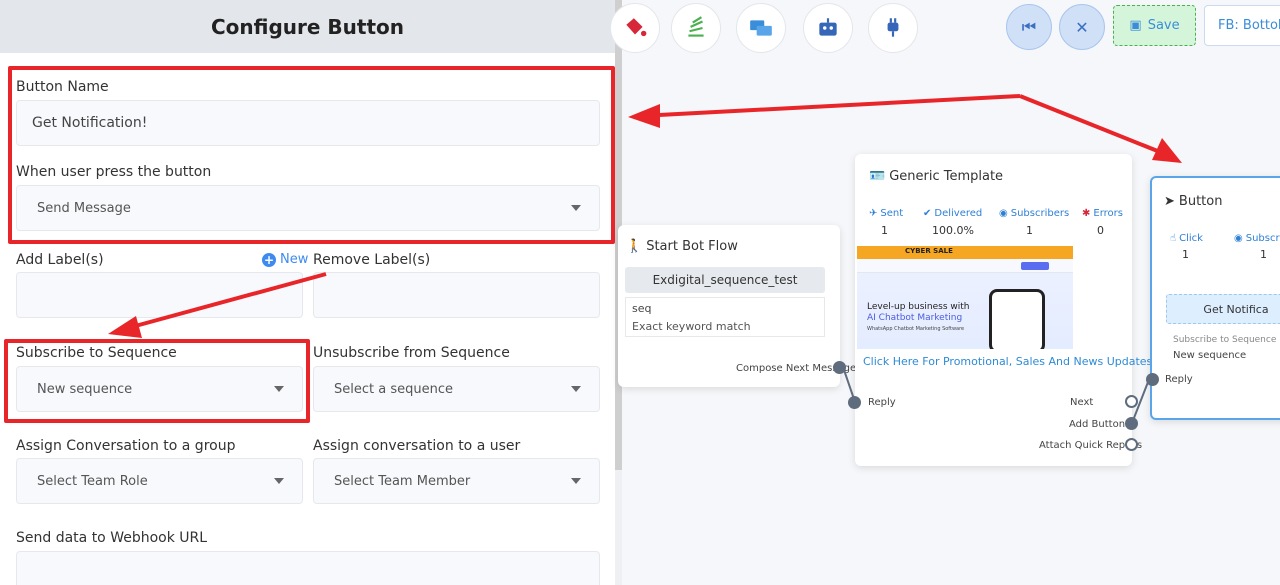 This screenshot has height=585, width=1280. I want to click on panel-title: Configure Button, so click(307, 26).